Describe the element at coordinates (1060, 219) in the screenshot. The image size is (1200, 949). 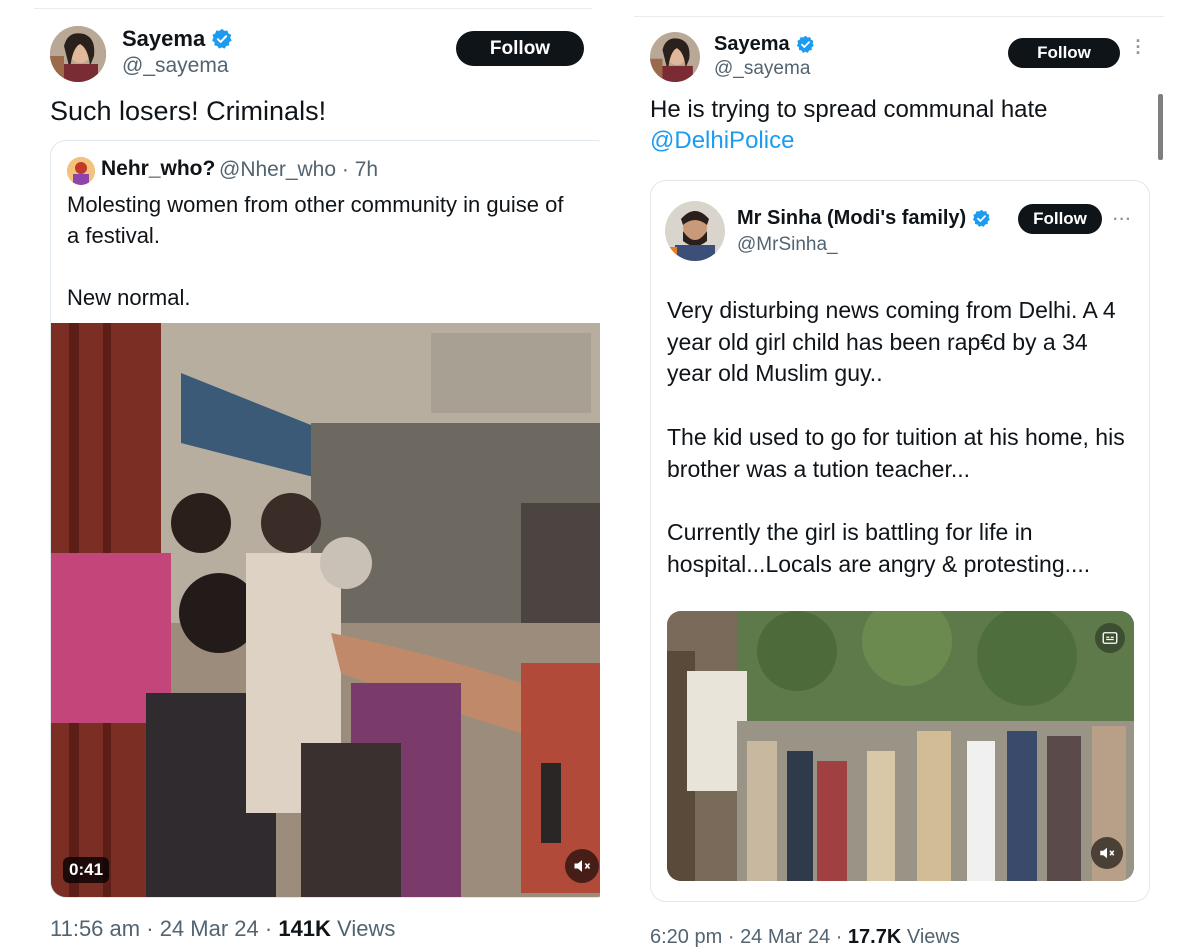
I see `quoted-follow-button: Follow` at that location.